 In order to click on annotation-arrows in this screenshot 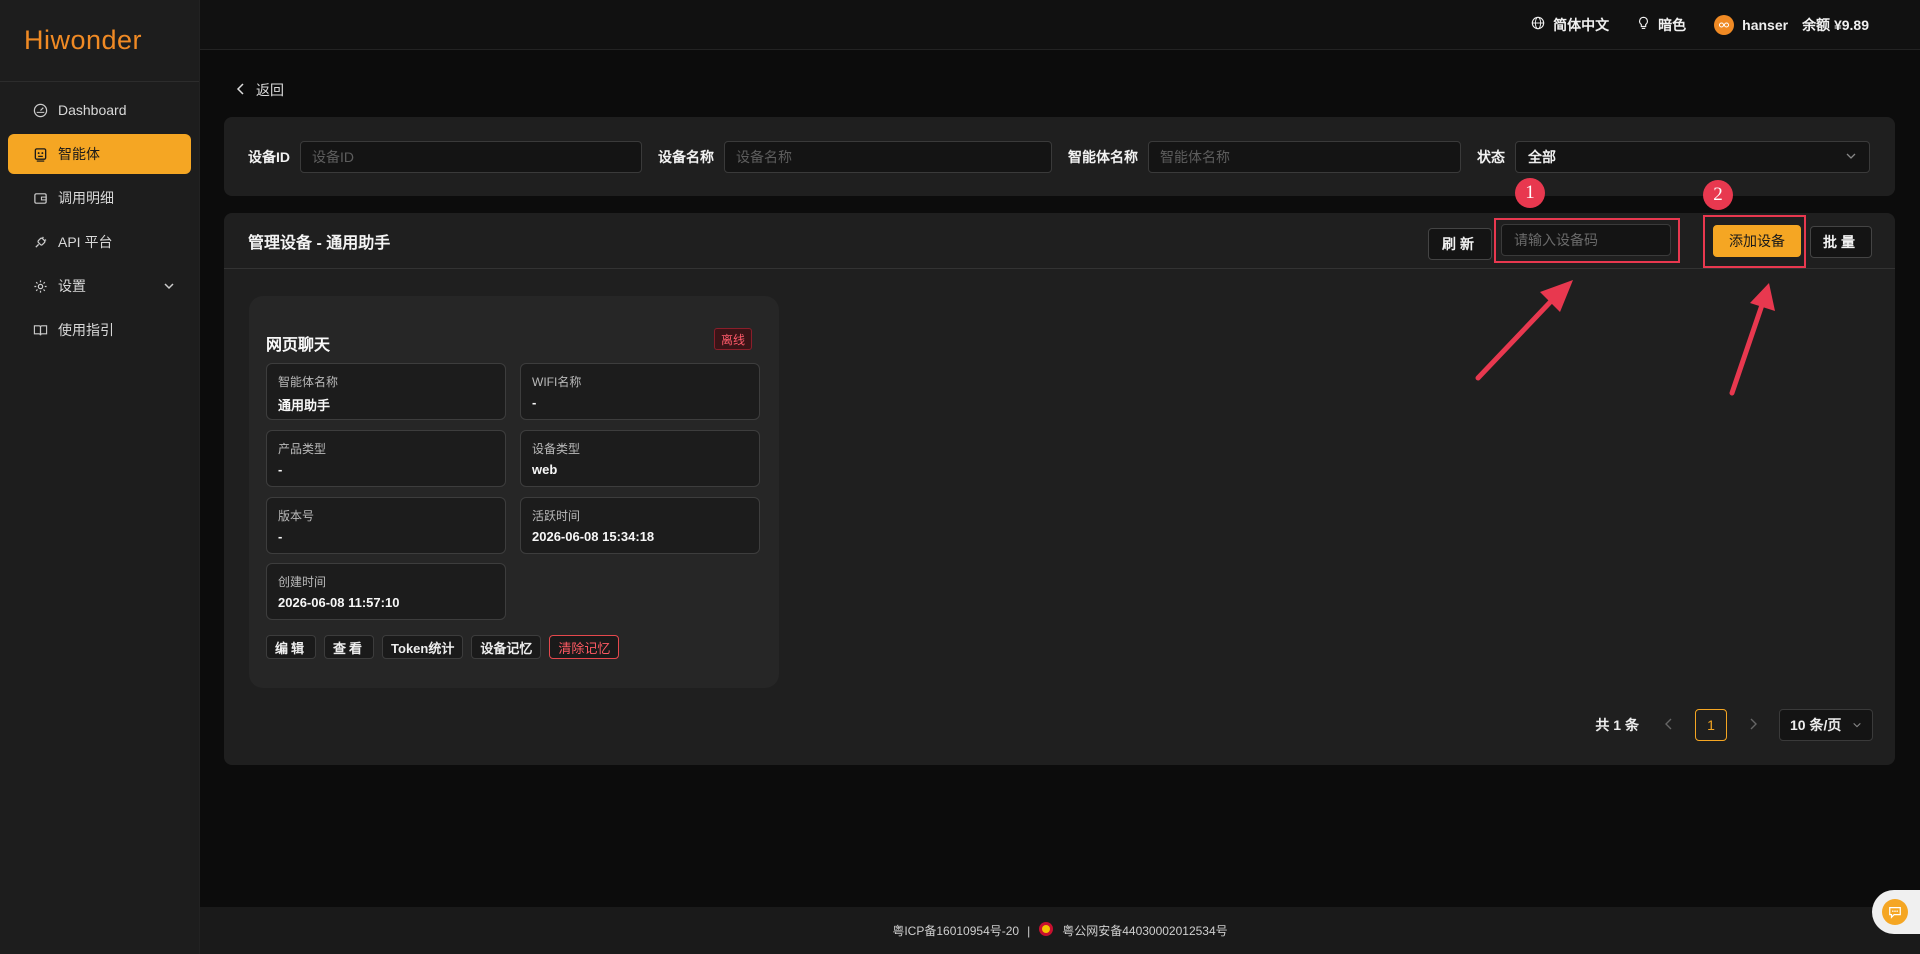, I will do `click(1625, 338)`.